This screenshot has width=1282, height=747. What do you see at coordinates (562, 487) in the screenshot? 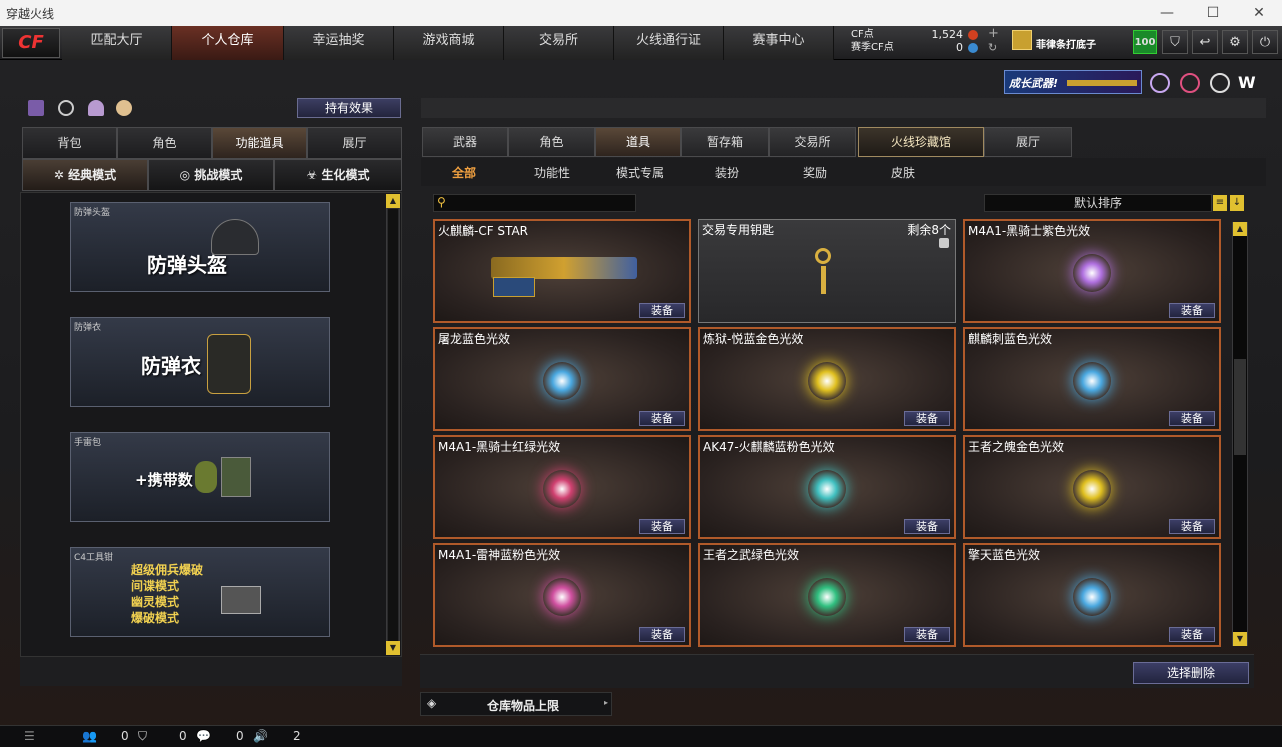
I see `item-card: M4A1-黑骑士红绿光效 装备` at bounding box center [562, 487].